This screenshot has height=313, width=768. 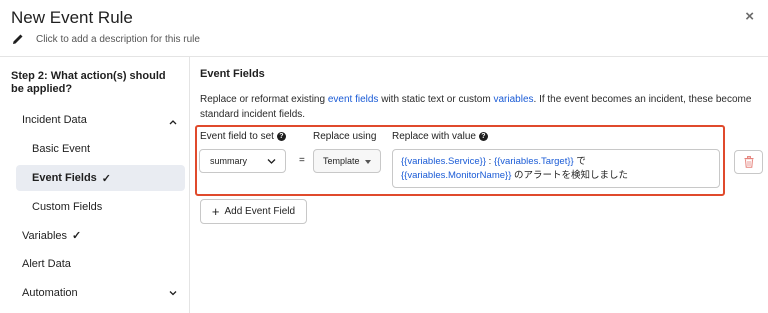 I want to click on sidebar-item-alert-data: Alert Data, so click(x=46, y=264).